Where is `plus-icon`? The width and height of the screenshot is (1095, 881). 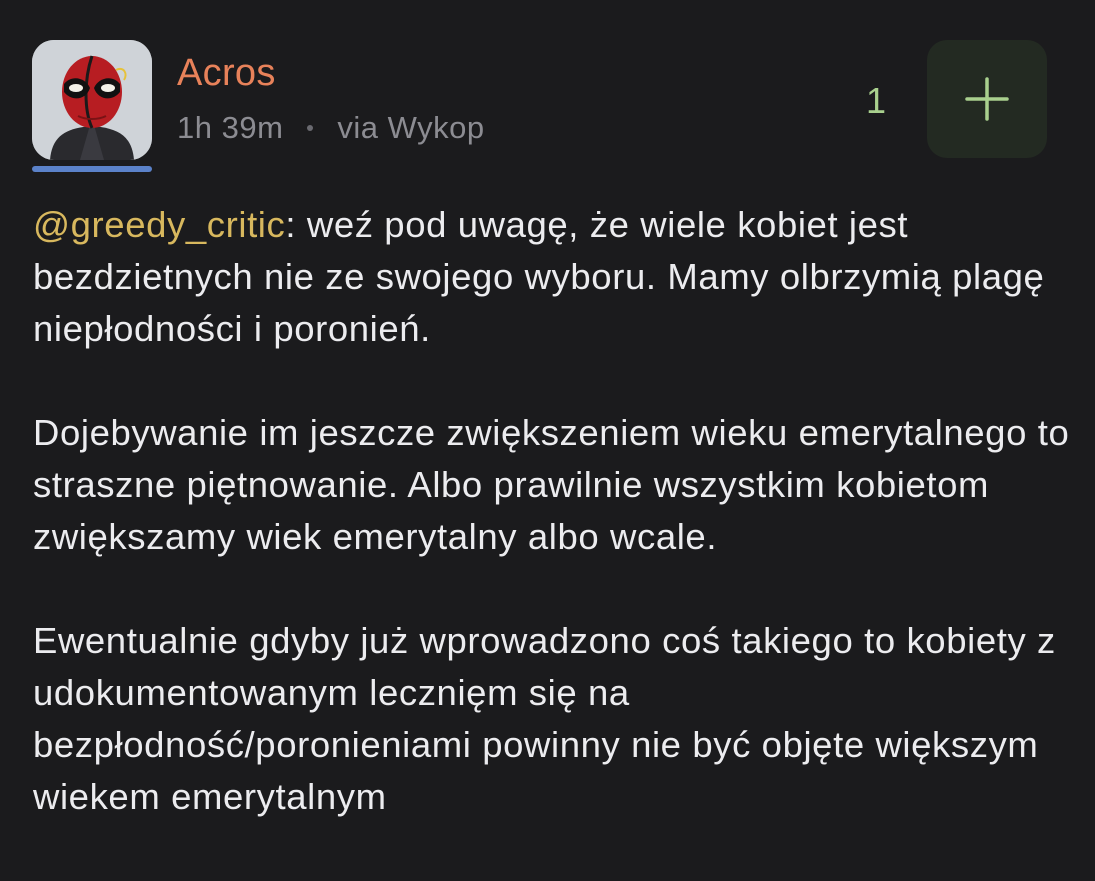
plus-icon is located at coordinates (987, 99).